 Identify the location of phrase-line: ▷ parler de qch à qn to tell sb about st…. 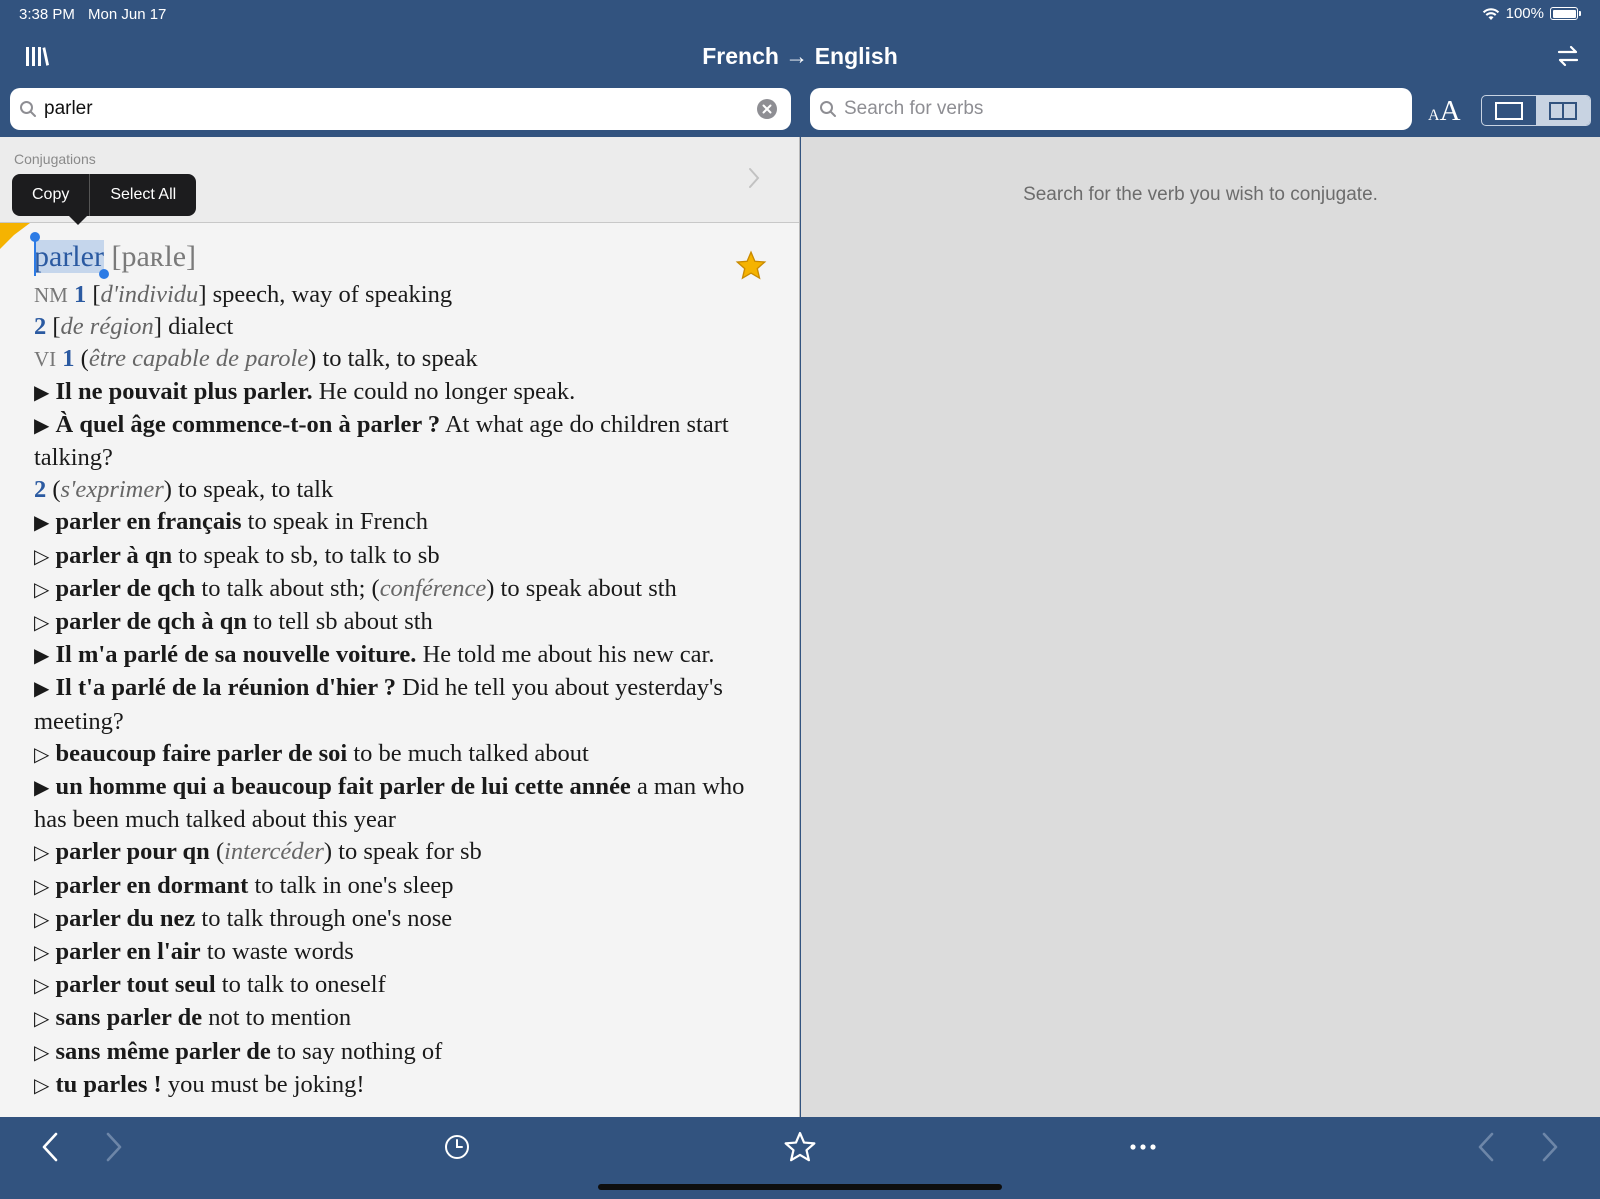
(233, 622).